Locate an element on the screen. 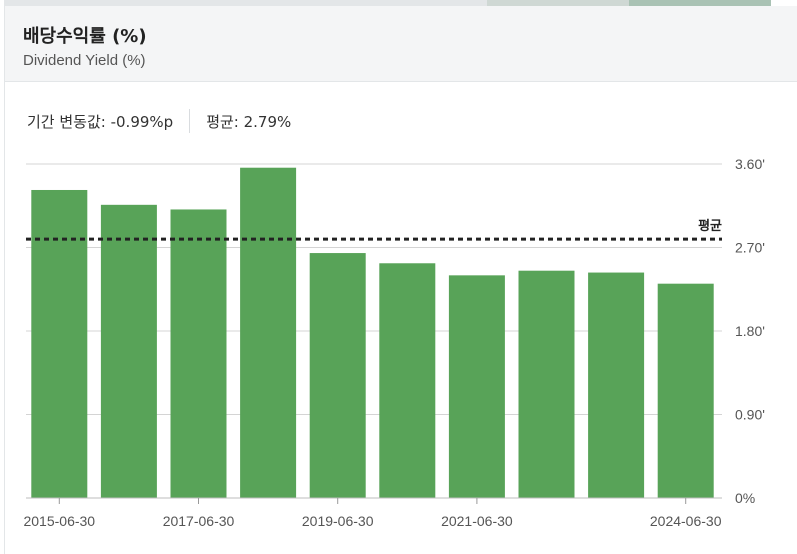 The width and height of the screenshot is (797, 554). x-tick-label: 2024-06-30 is located at coordinates (686, 521).